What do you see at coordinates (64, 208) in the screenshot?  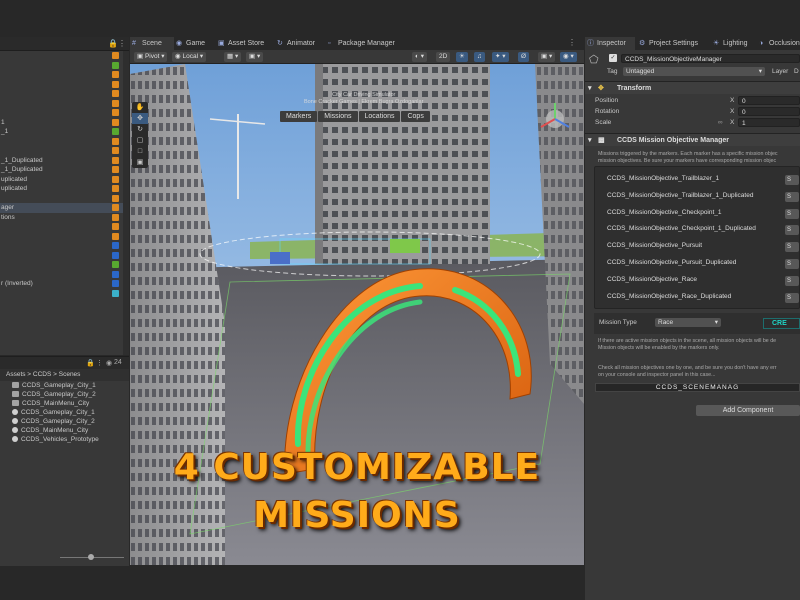 I see `hierarchy-row: ager` at bounding box center [64, 208].